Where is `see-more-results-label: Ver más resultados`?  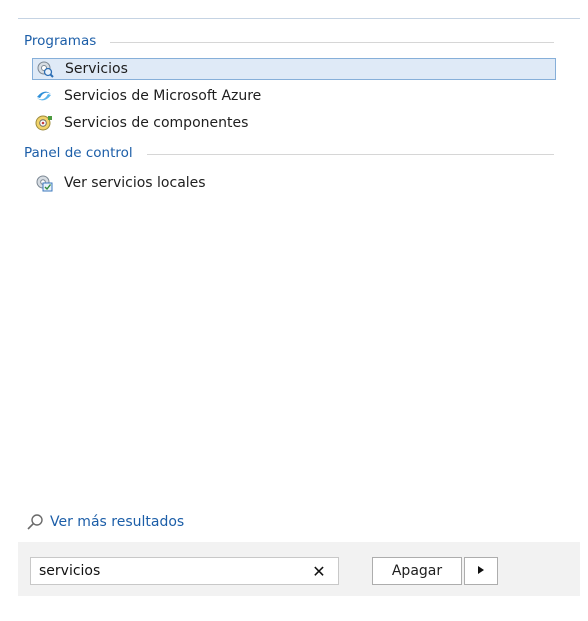 see-more-results-label: Ver más resultados is located at coordinates (117, 522).